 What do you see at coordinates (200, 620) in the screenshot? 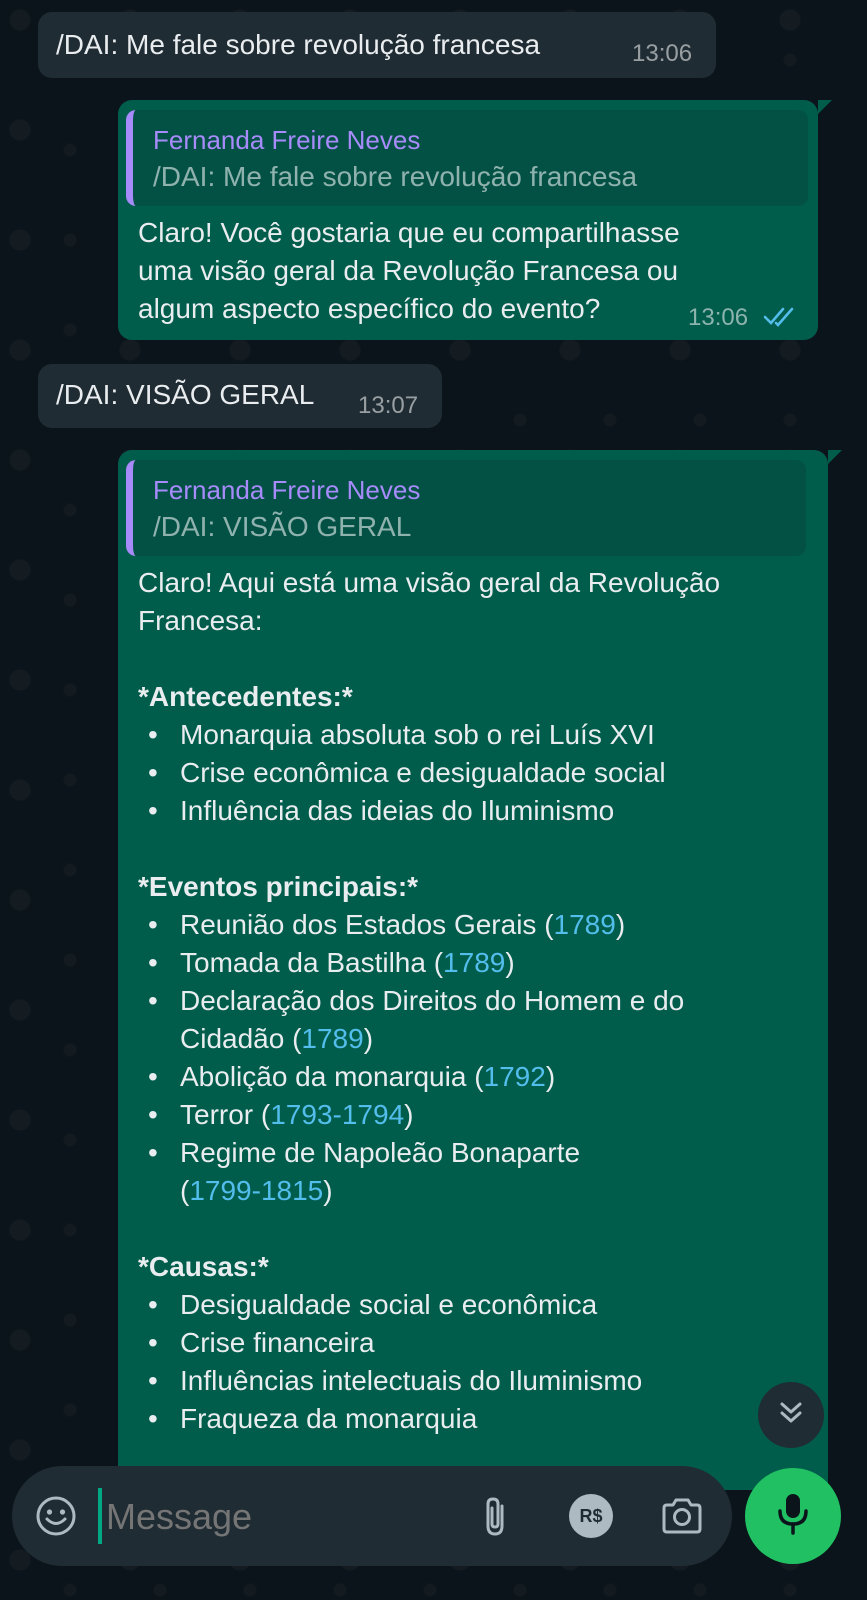
I see `message-line: Francesa:` at bounding box center [200, 620].